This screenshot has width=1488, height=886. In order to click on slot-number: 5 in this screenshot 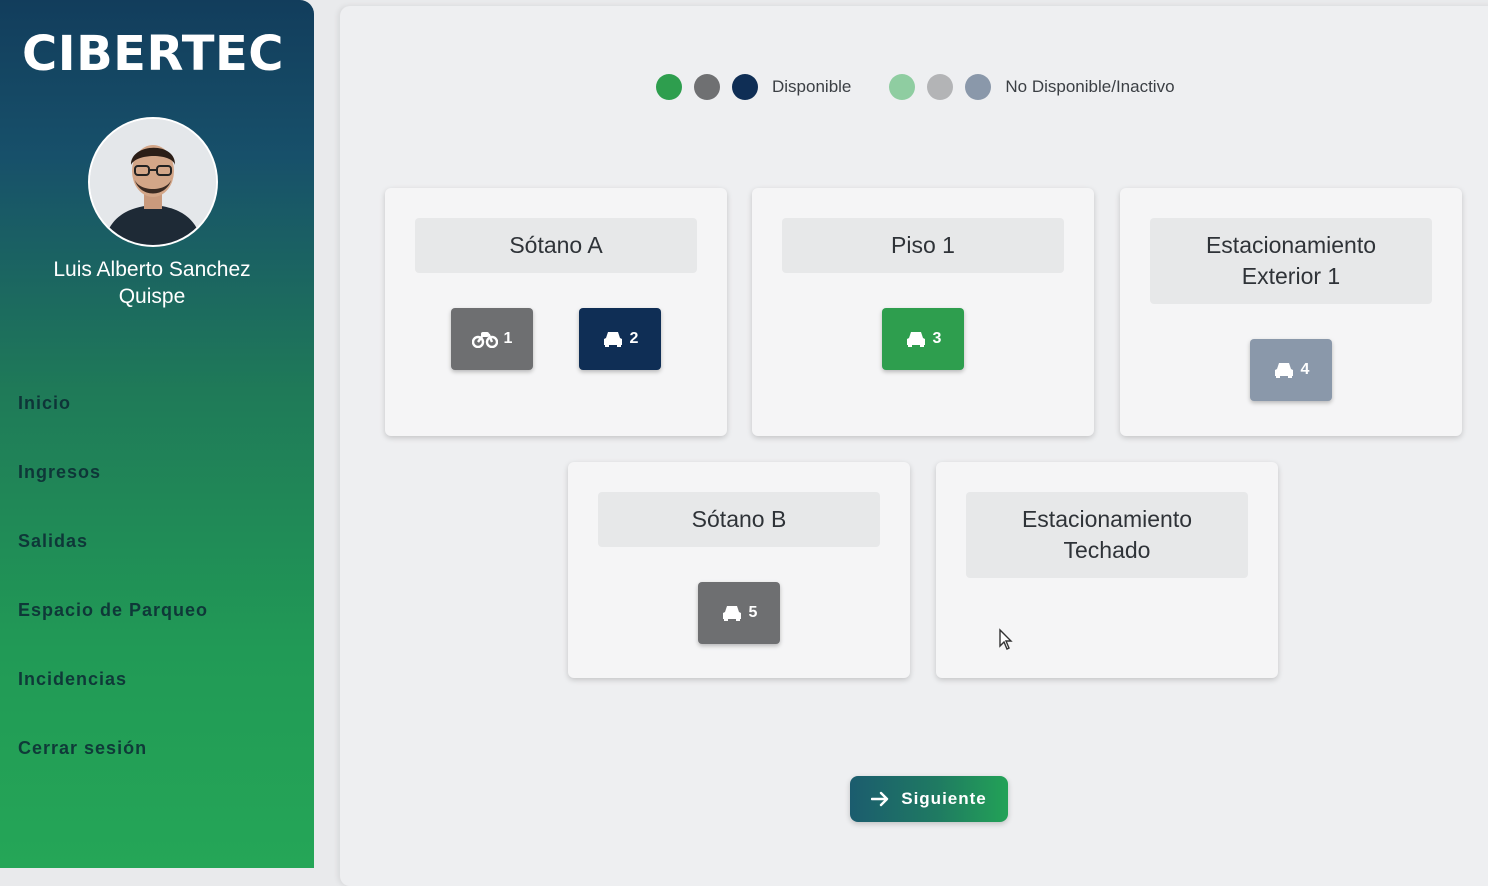, I will do `click(753, 612)`.